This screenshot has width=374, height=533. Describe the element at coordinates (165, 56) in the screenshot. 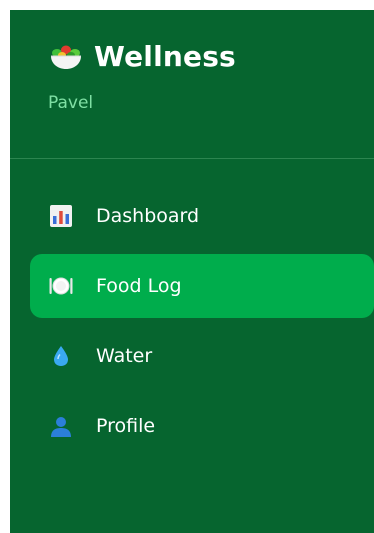

I see `app-title: Wellness` at that location.